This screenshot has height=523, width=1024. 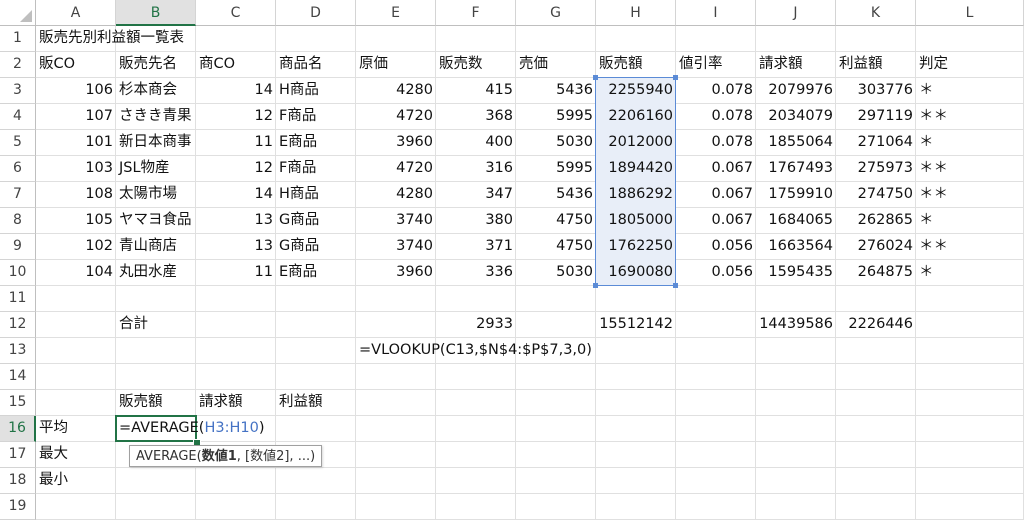 What do you see at coordinates (556, 247) in the screenshot?
I see `data-cell-g9: 4750` at bounding box center [556, 247].